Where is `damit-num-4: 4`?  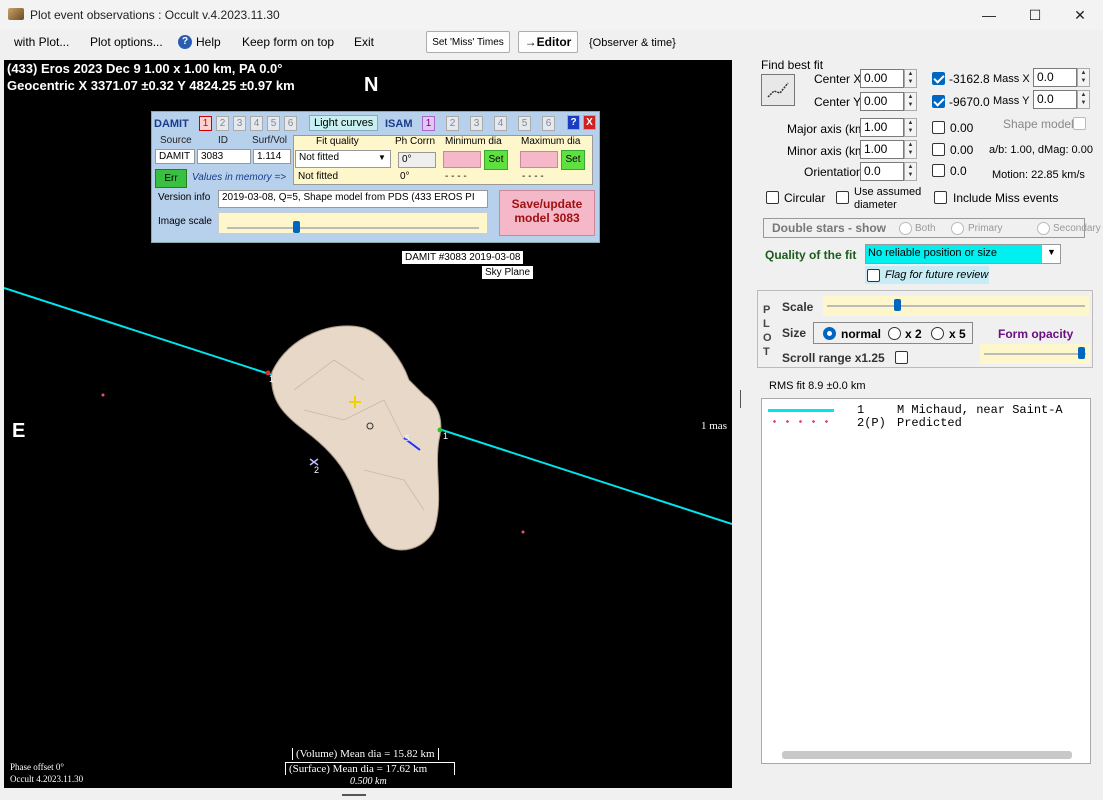
damit-num-4: 4 is located at coordinates (256, 123).